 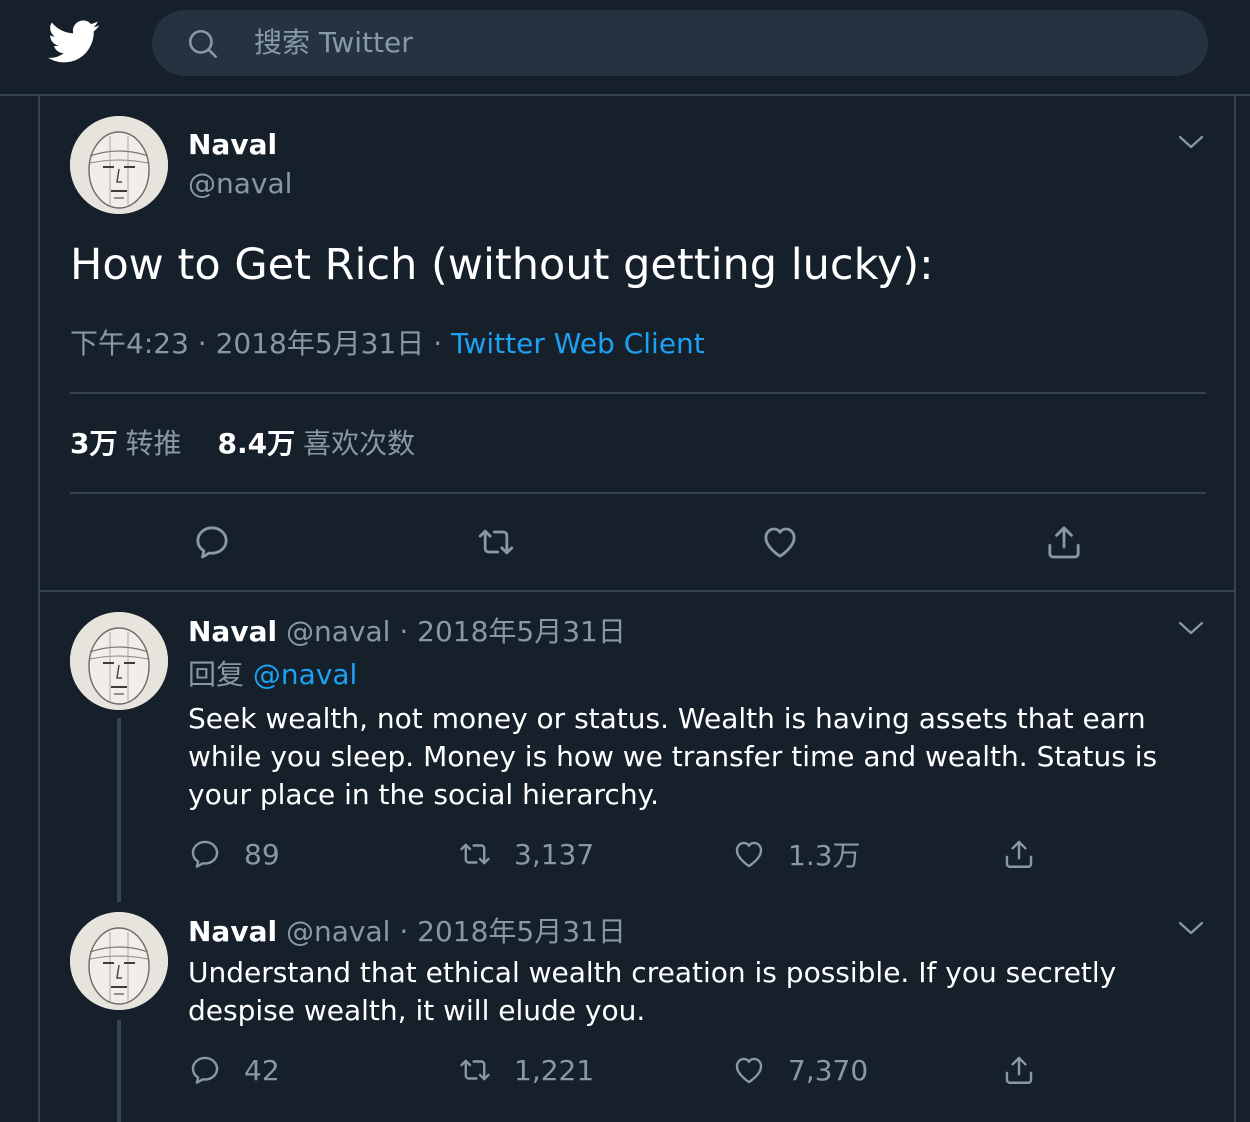 I want to click on search-input: 搜索 Twitter, so click(x=333, y=43).